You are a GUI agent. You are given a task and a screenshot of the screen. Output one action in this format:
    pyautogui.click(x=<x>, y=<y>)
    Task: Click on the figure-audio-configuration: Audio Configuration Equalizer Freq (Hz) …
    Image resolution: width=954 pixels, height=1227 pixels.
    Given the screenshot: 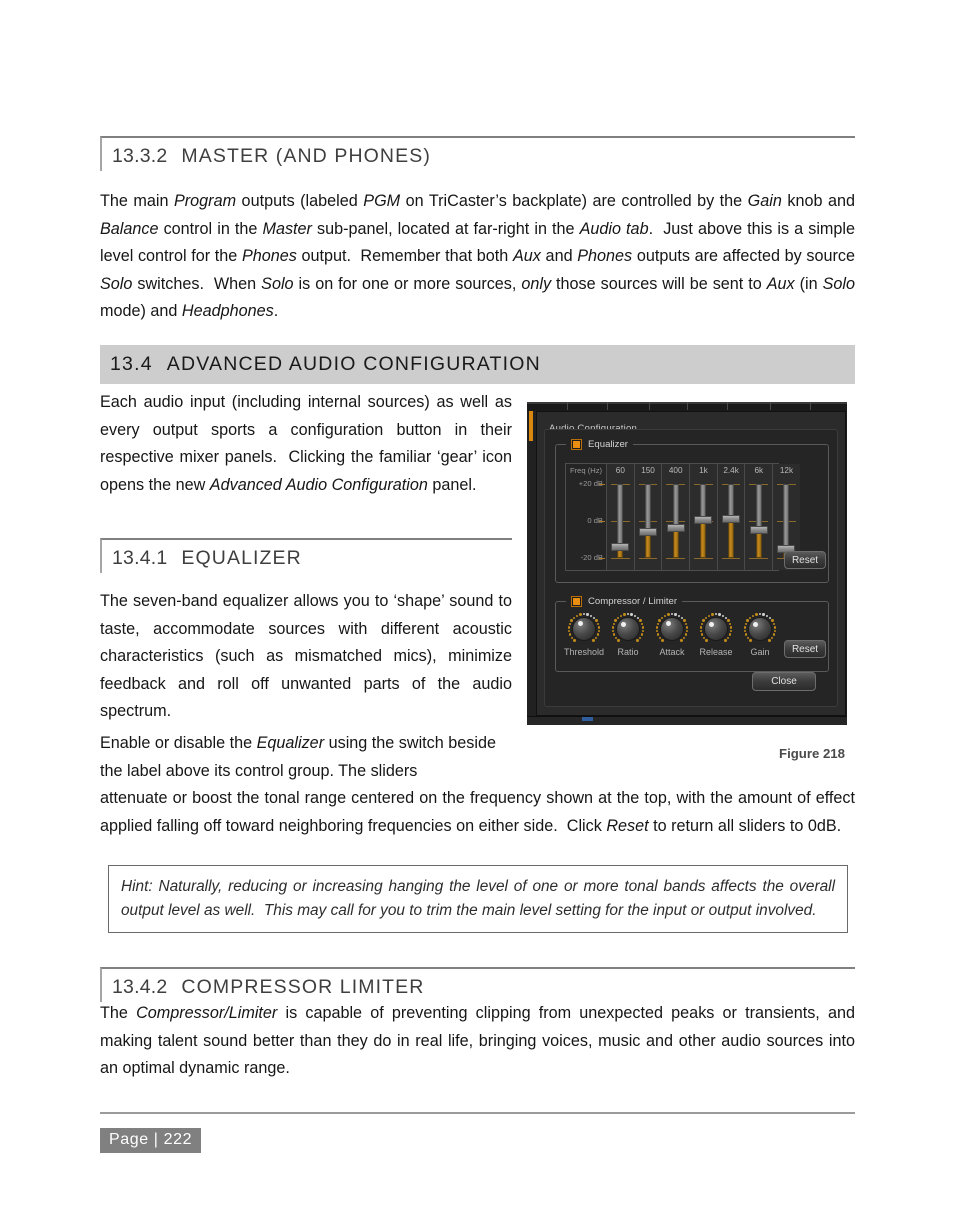 What is the action you would take?
    pyautogui.click(x=687, y=563)
    